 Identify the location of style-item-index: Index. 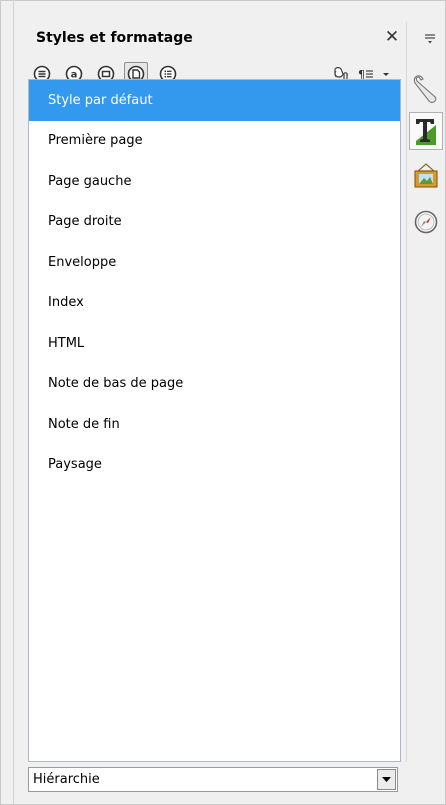
(214, 303).